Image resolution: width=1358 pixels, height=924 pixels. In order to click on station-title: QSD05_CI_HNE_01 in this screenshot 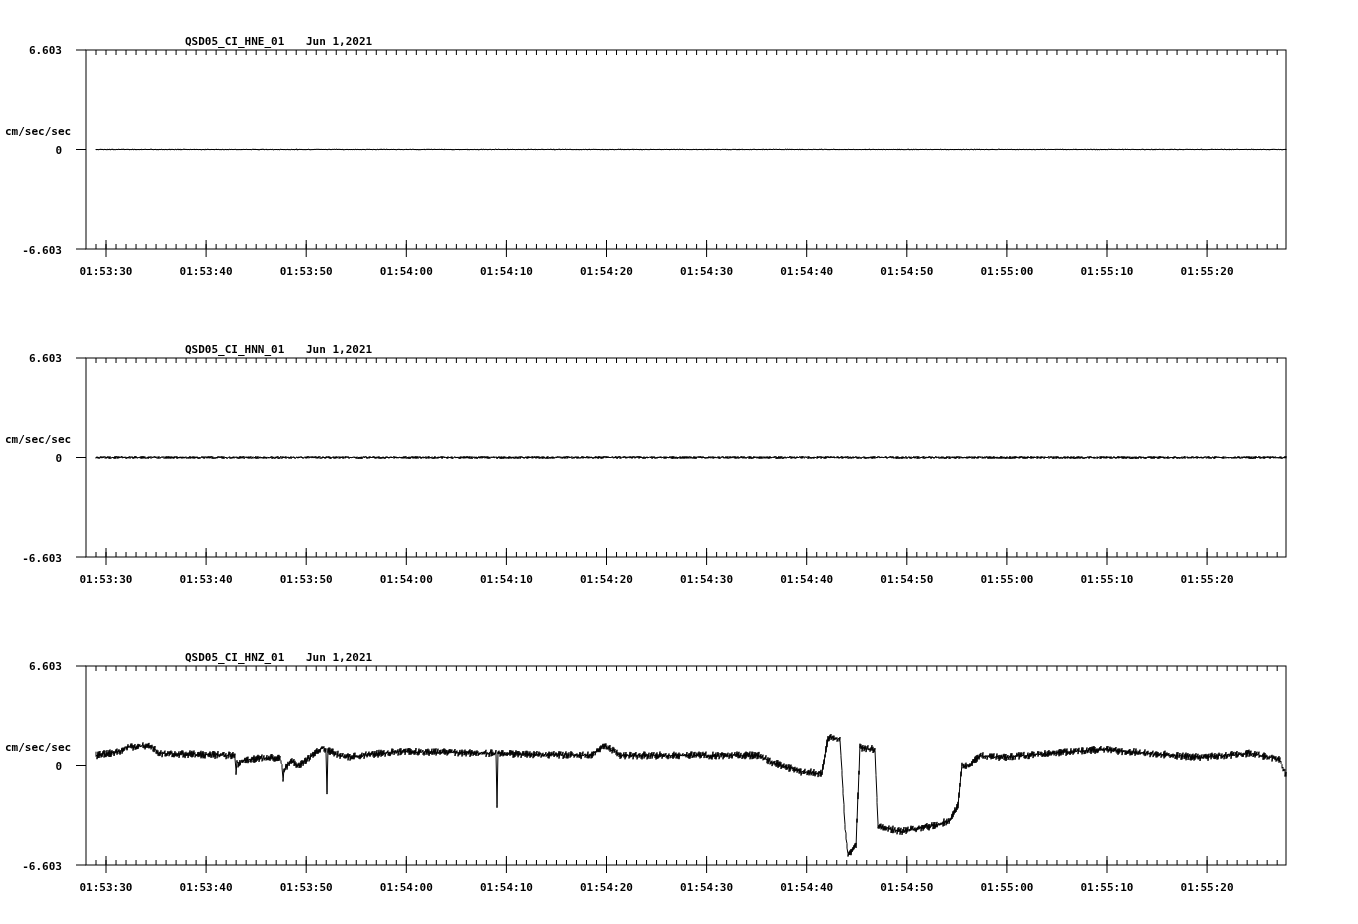, I will do `click(235, 41)`.